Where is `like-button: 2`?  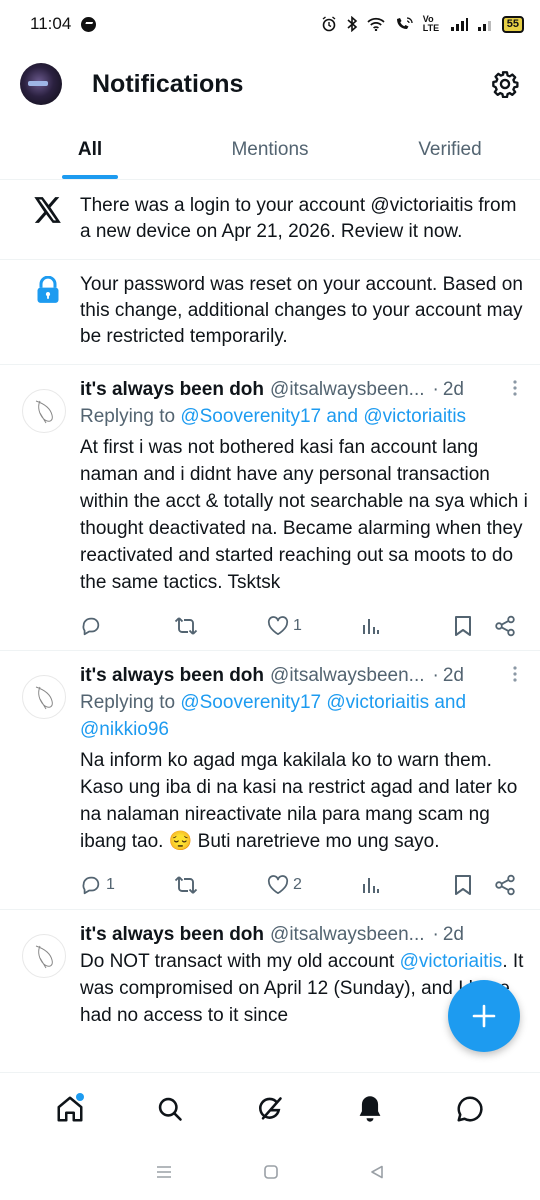 like-button: 2 is located at coordinates (287, 885).